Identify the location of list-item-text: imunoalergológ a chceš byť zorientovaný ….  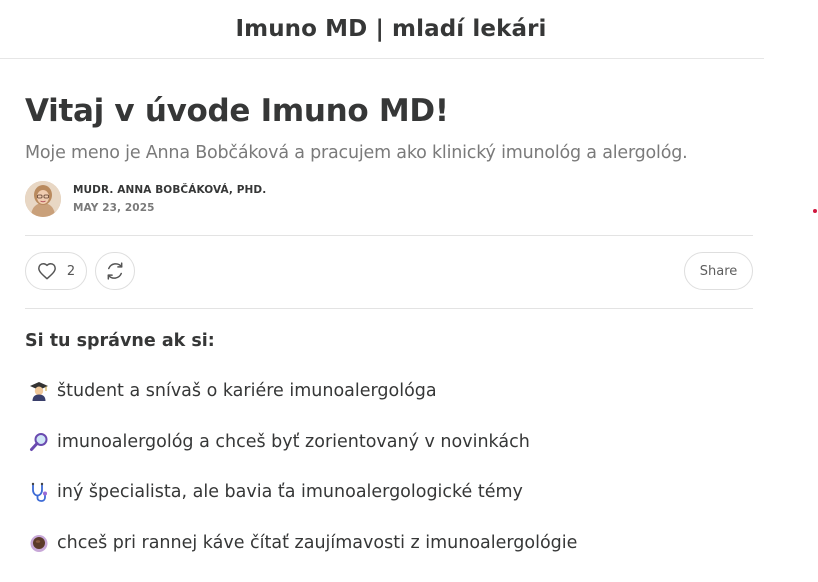
(293, 442).